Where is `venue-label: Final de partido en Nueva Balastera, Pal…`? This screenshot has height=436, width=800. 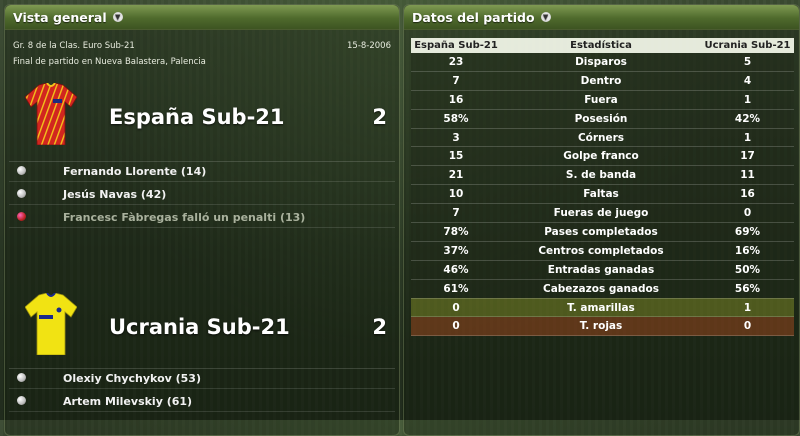 venue-label: Final de partido en Nueva Balastera, Pal… is located at coordinates (109, 62).